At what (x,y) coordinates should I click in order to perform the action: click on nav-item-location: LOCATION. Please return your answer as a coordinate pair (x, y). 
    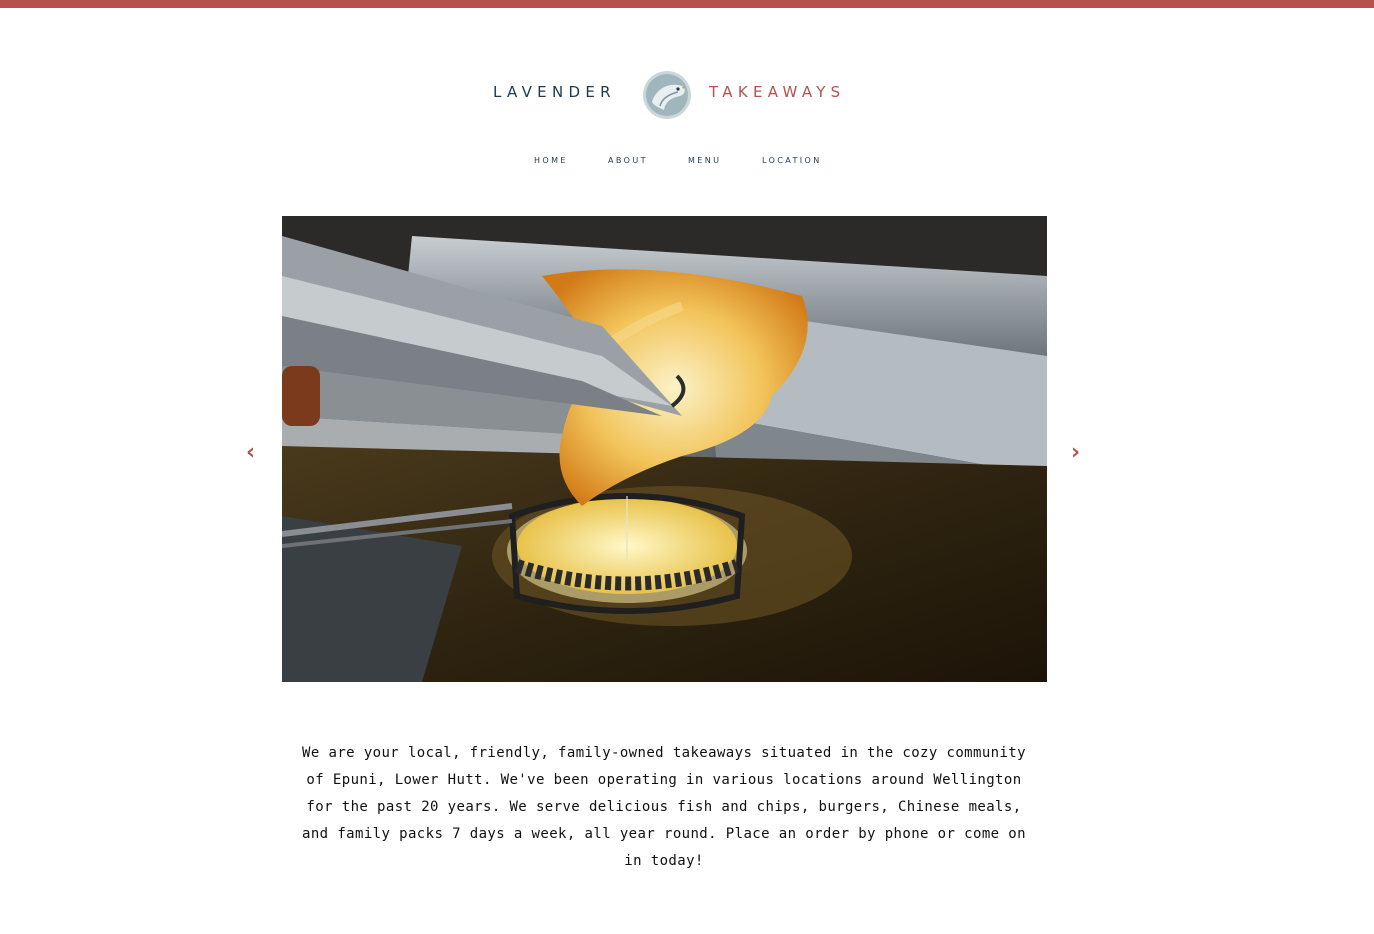
    Looking at the image, I should click on (792, 161).